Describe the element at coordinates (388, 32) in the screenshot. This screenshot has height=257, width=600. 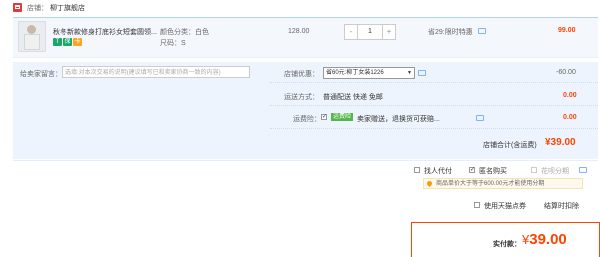
I see `quantity-plus-button: +` at that location.